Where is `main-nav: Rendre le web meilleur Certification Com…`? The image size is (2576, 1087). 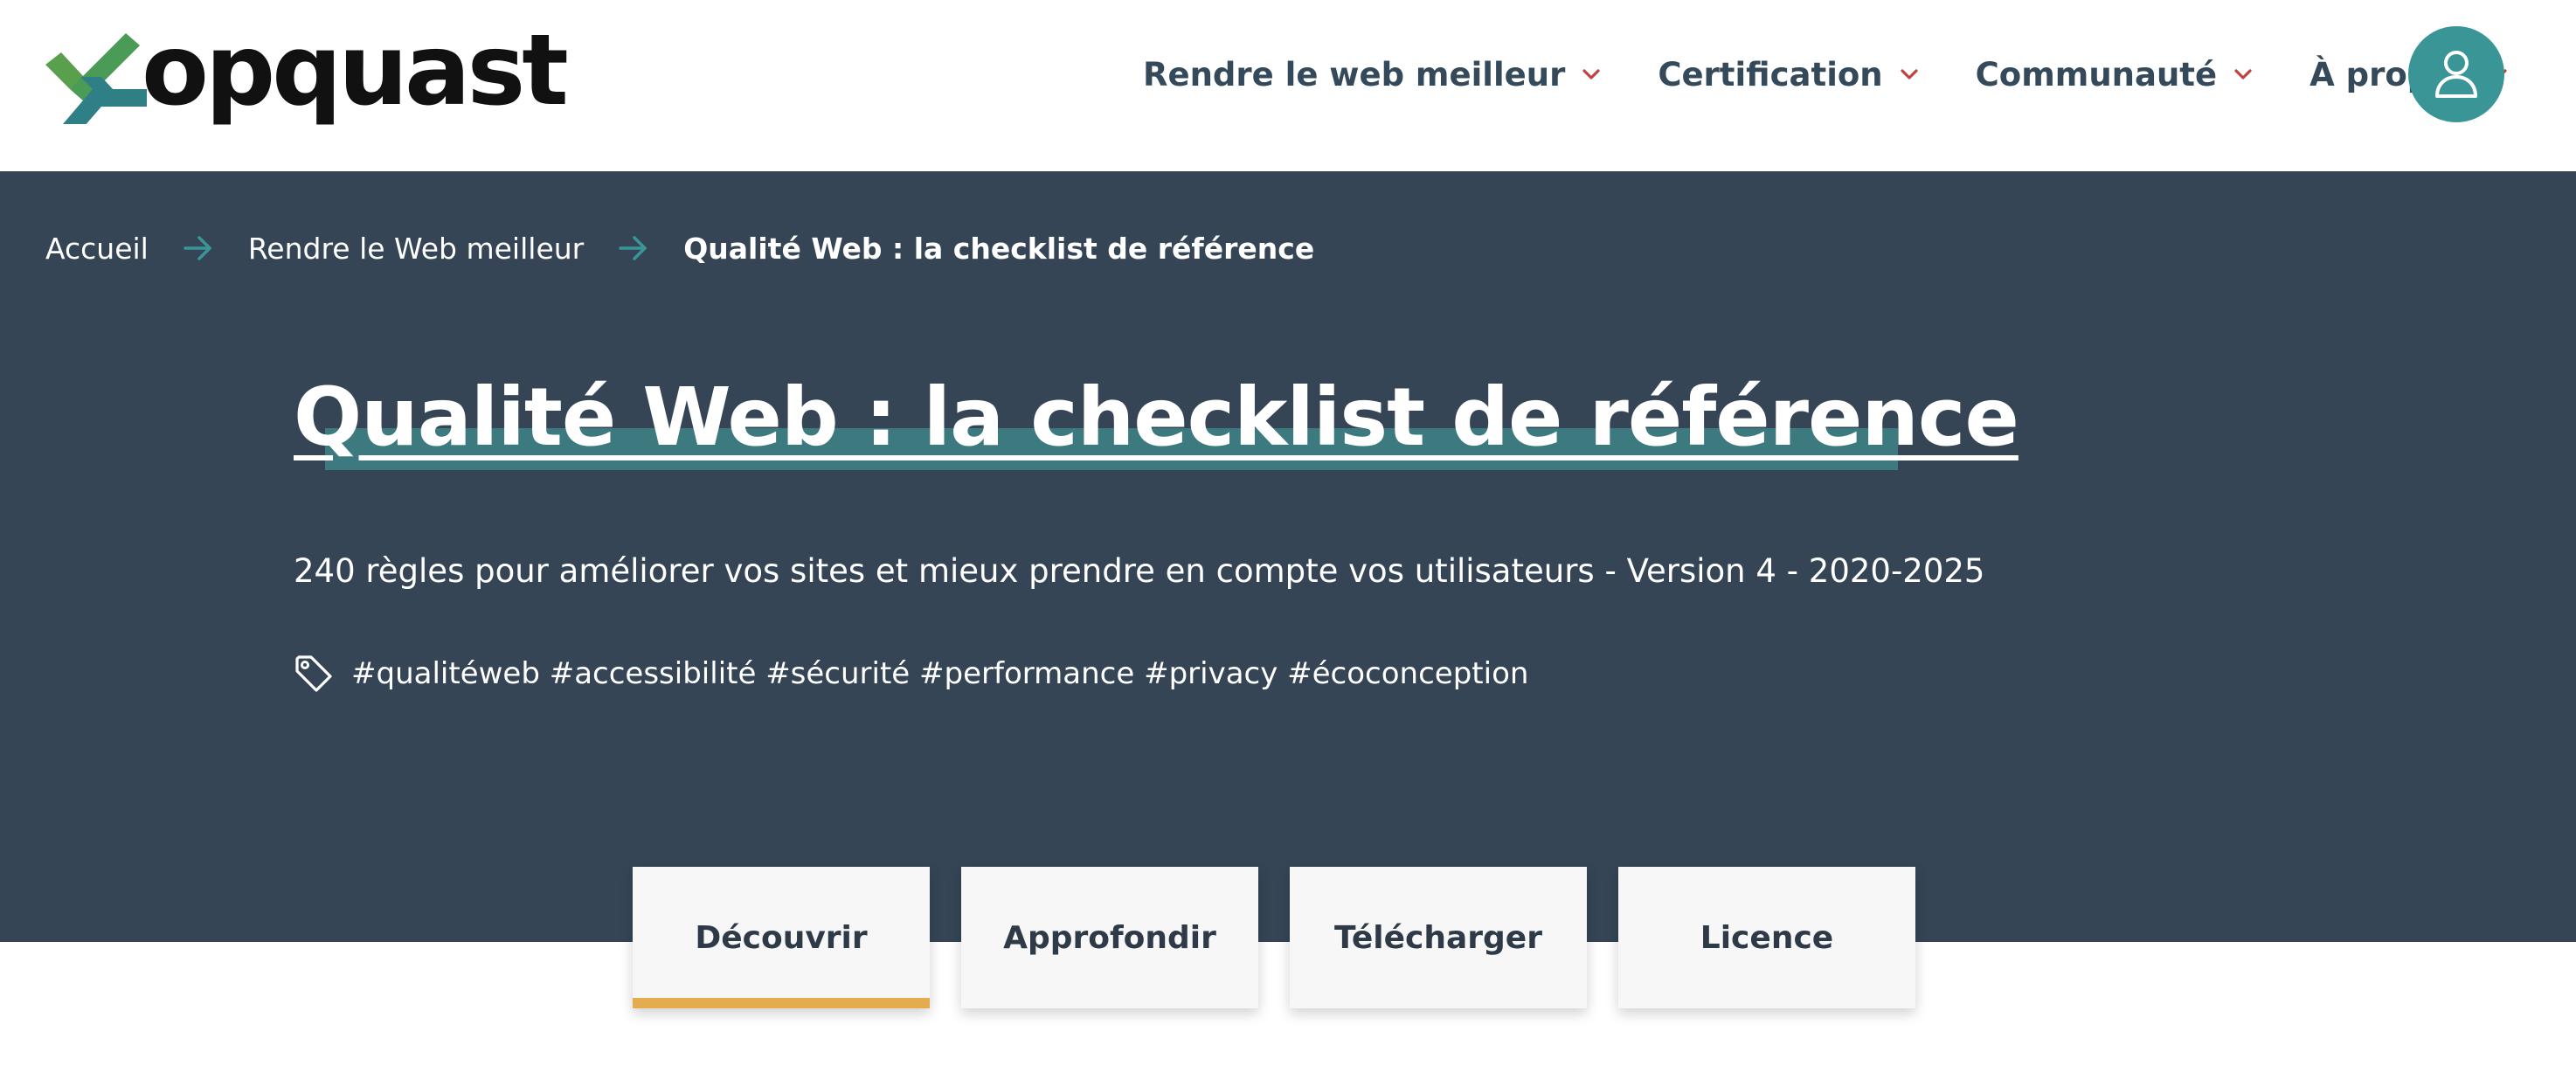
main-nav: Rendre le web meilleur Certification Com… is located at coordinates (1826, 74).